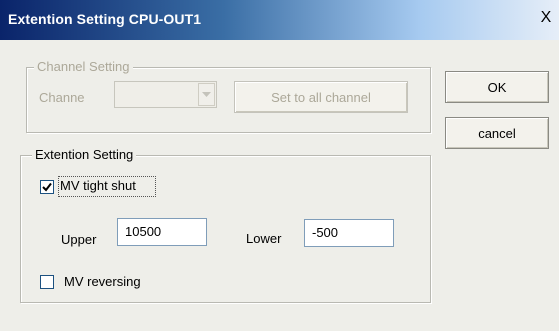  I want to click on mv-tight-shut-checkbox, so click(47, 187).